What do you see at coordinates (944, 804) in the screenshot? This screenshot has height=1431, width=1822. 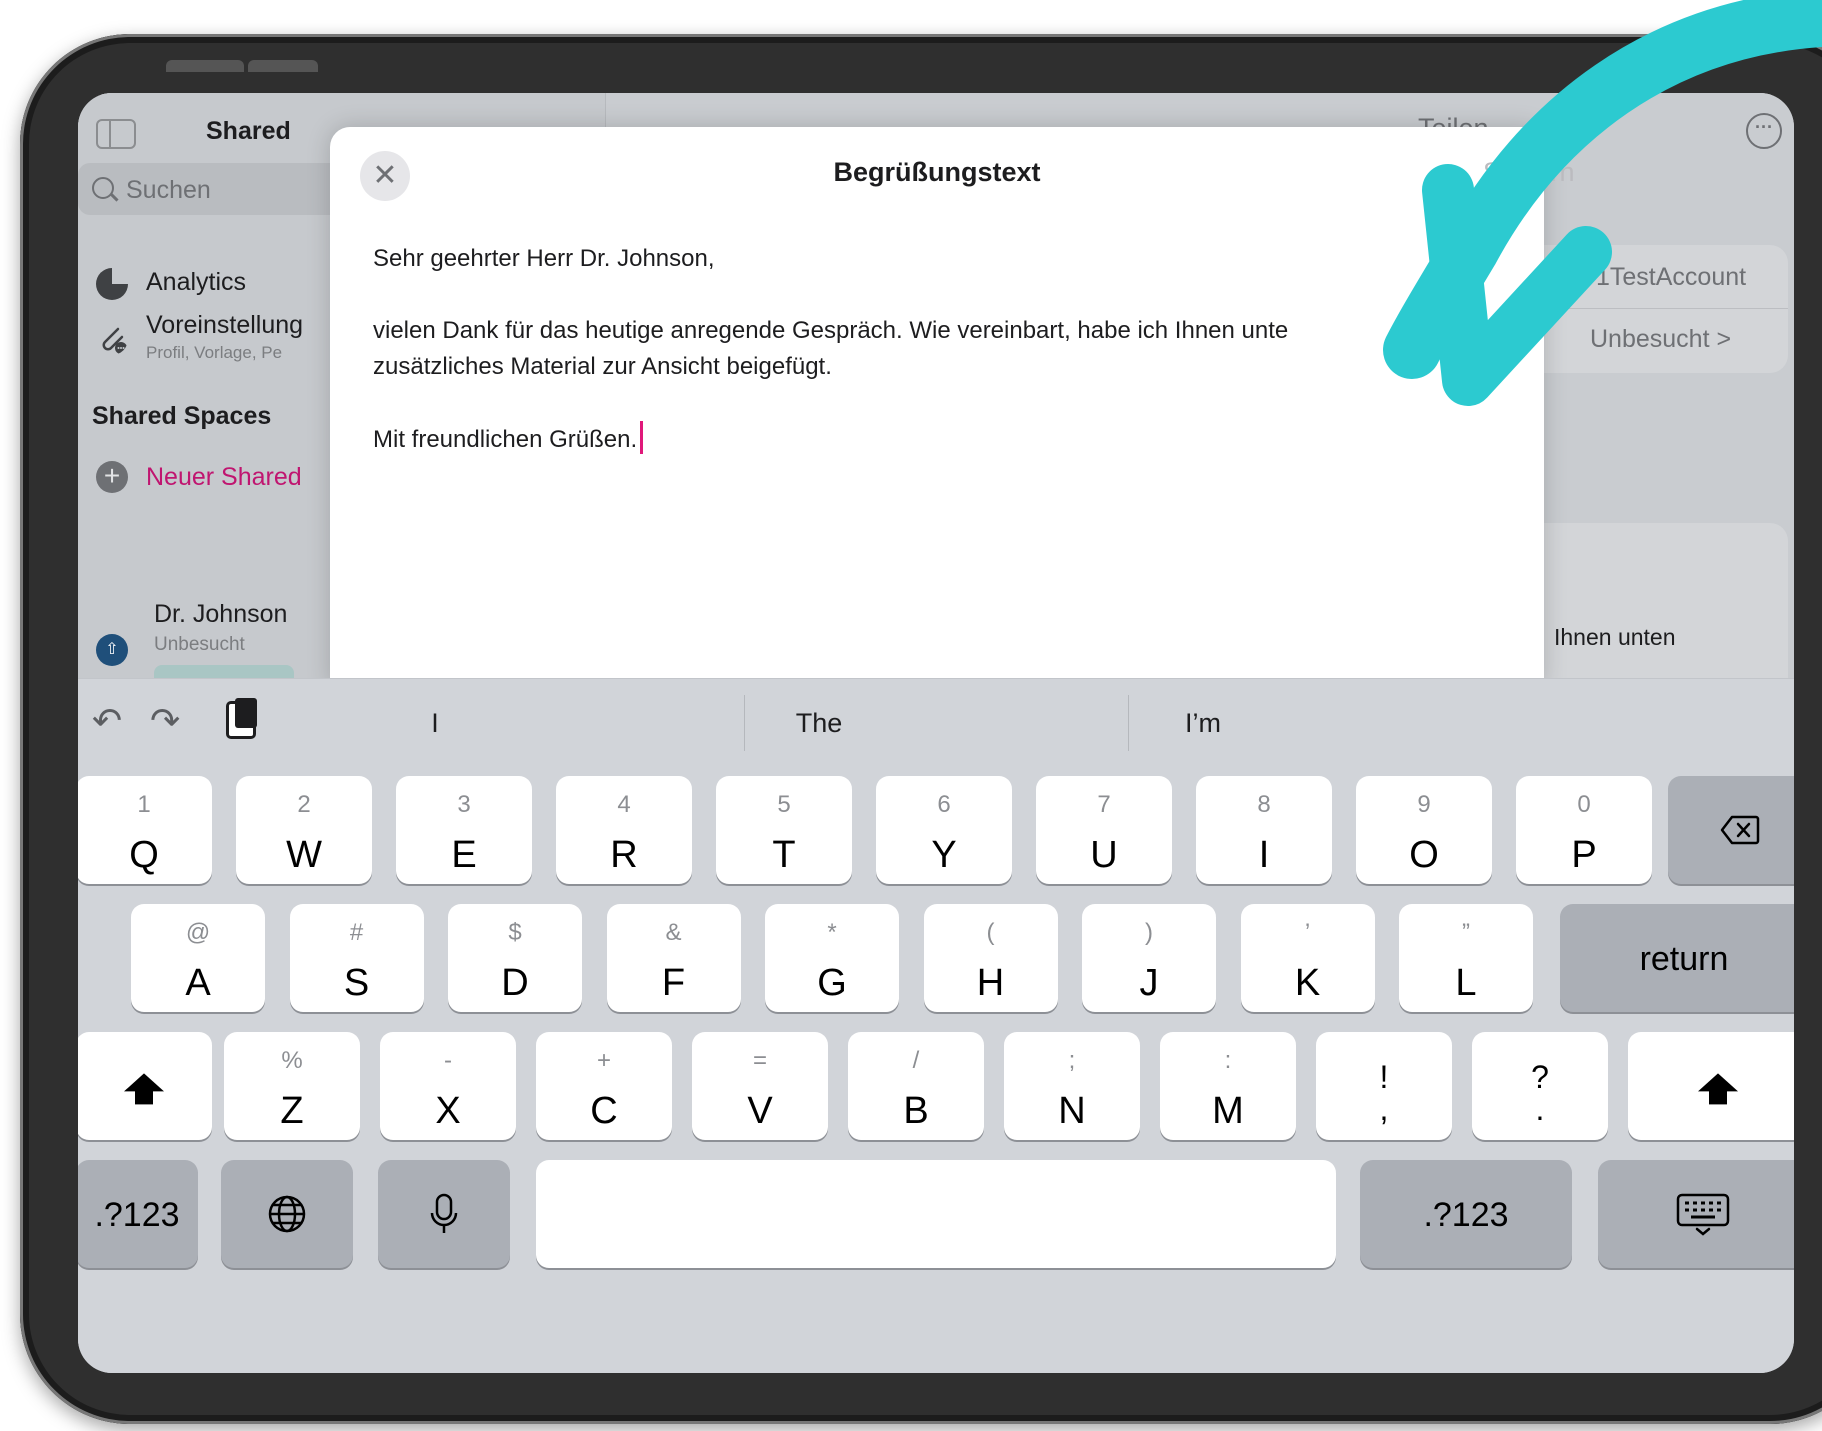 I see `key-symbol: 6` at bounding box center [944, 804].